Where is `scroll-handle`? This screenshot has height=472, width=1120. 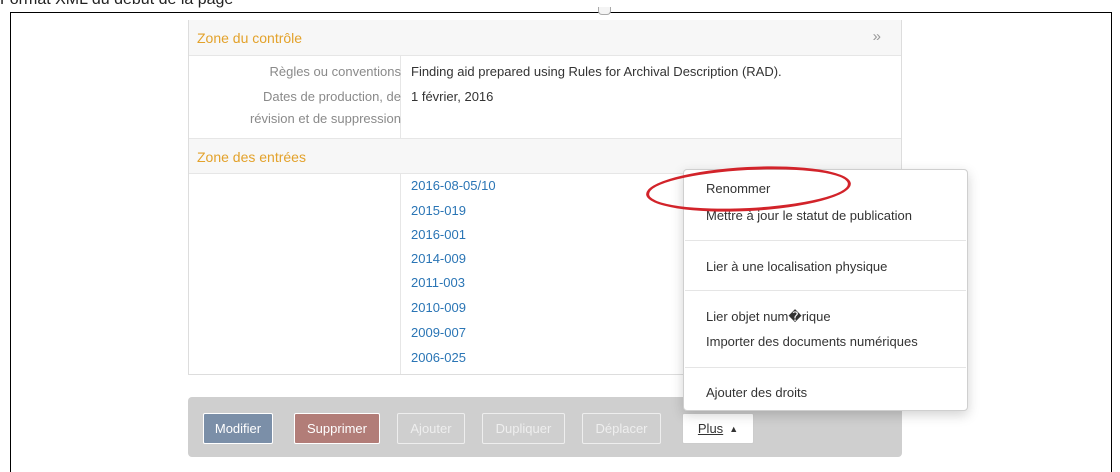 scroll-handle is located at coordinates (604, 11).